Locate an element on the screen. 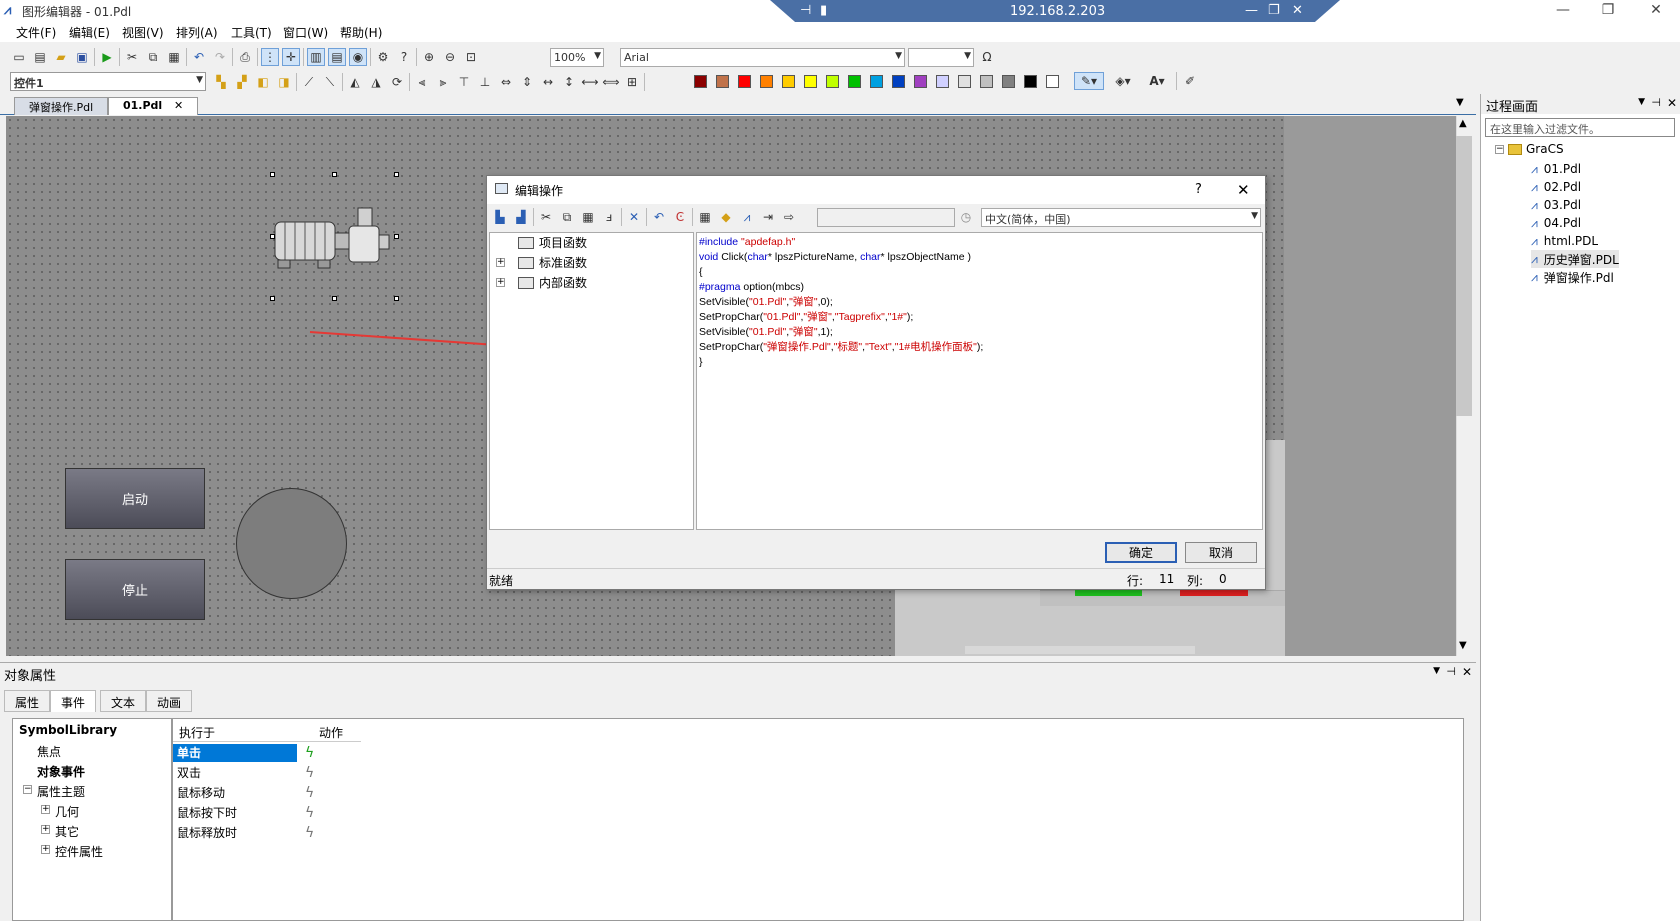 This screenshot has height=921, width=1680. tree-item-geometry: 几何 is located at coordinates (67, 811).